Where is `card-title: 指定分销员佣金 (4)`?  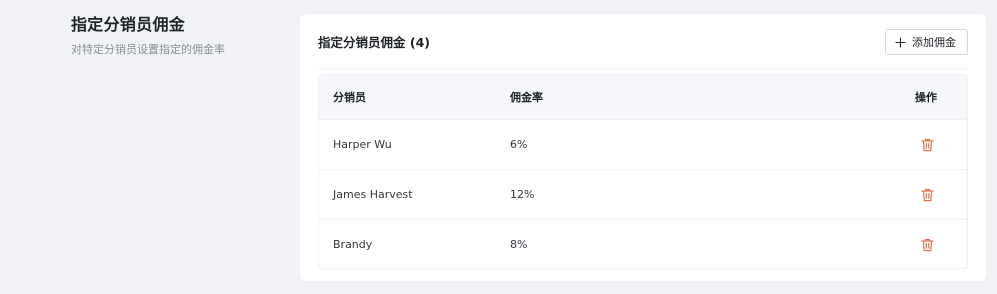
card-title: 指定分销员佣金 (4) is located at coordinates (374, 42).